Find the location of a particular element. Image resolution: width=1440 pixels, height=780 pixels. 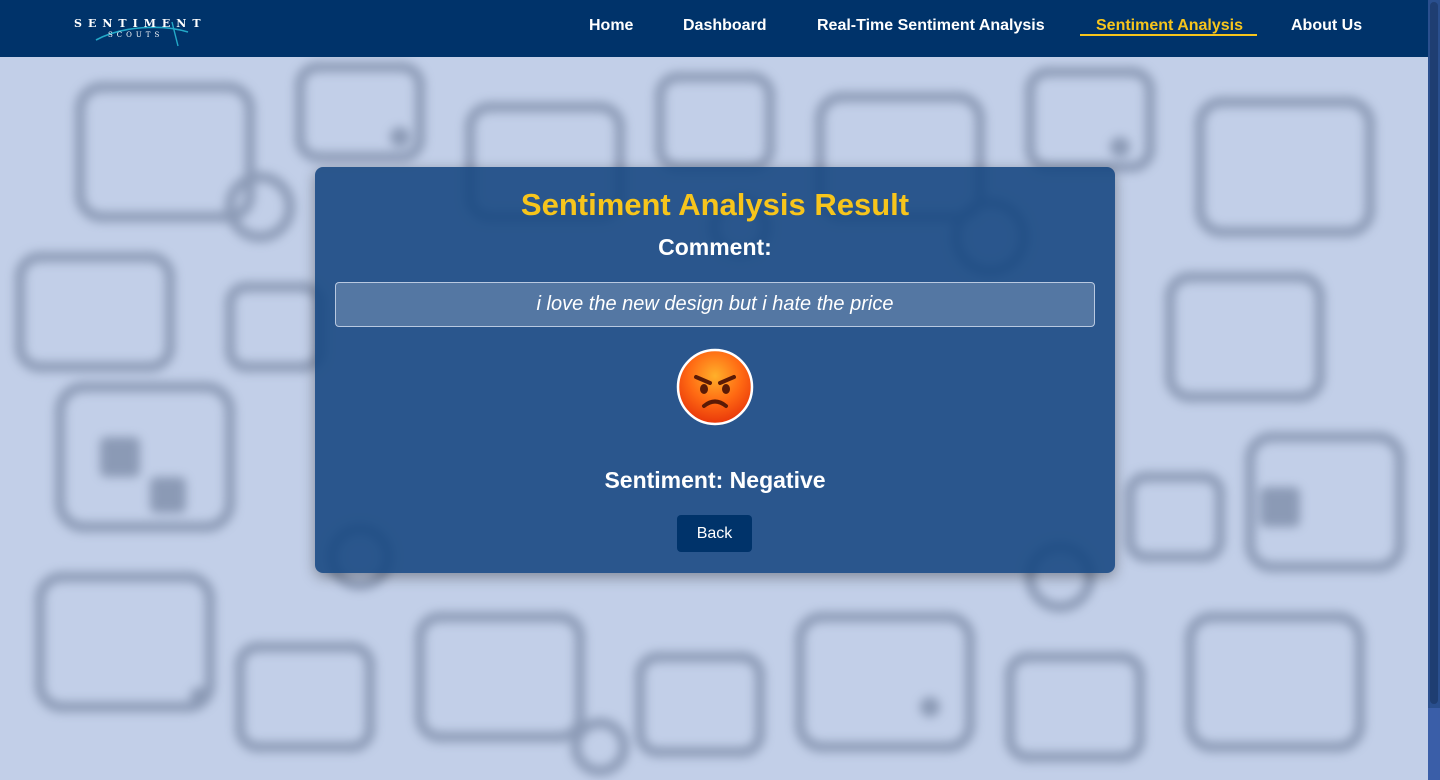

nav-sentiment-analysis: Sentiment Analysis is located at coordinates (1169, 26).